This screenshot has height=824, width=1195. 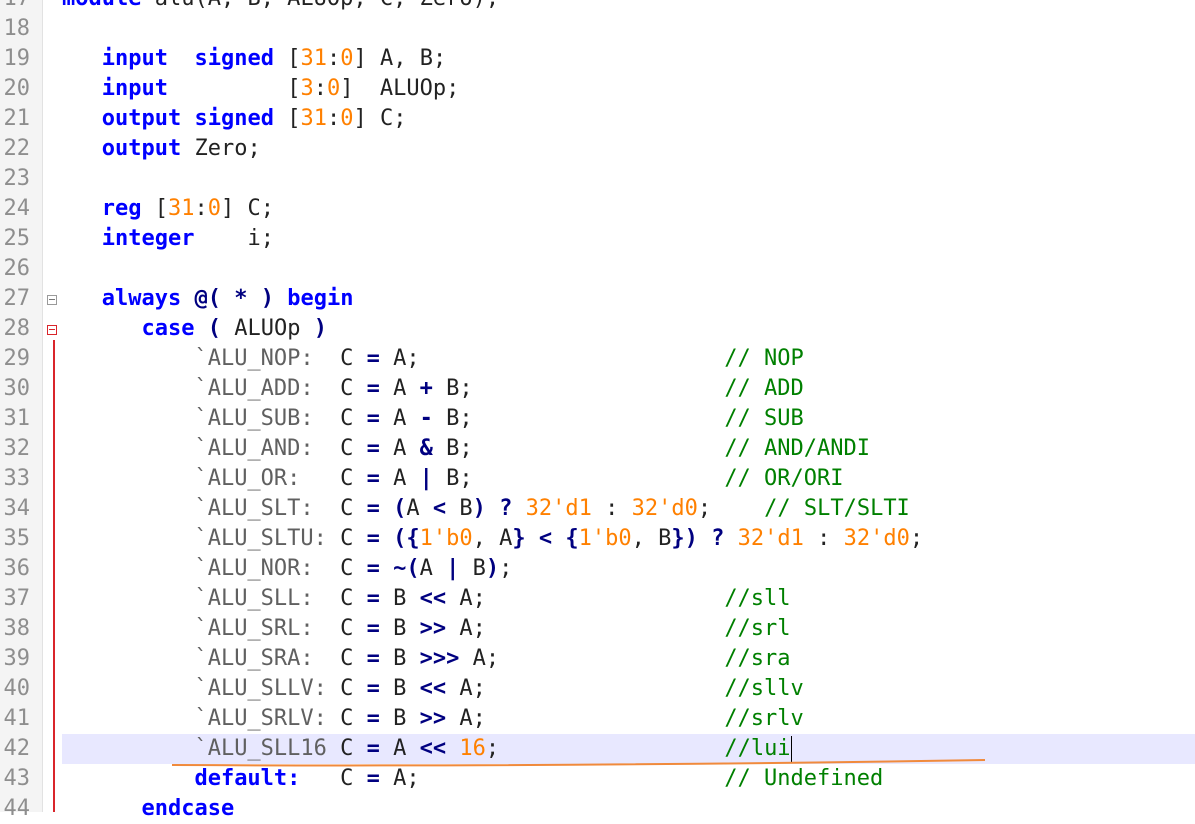 What do you see at coordinates (597, 389) in the screenshot?
I see `code-line: 30 `ALU_ADD: C = A + B; // ADD` at bounding box center [597, 389].